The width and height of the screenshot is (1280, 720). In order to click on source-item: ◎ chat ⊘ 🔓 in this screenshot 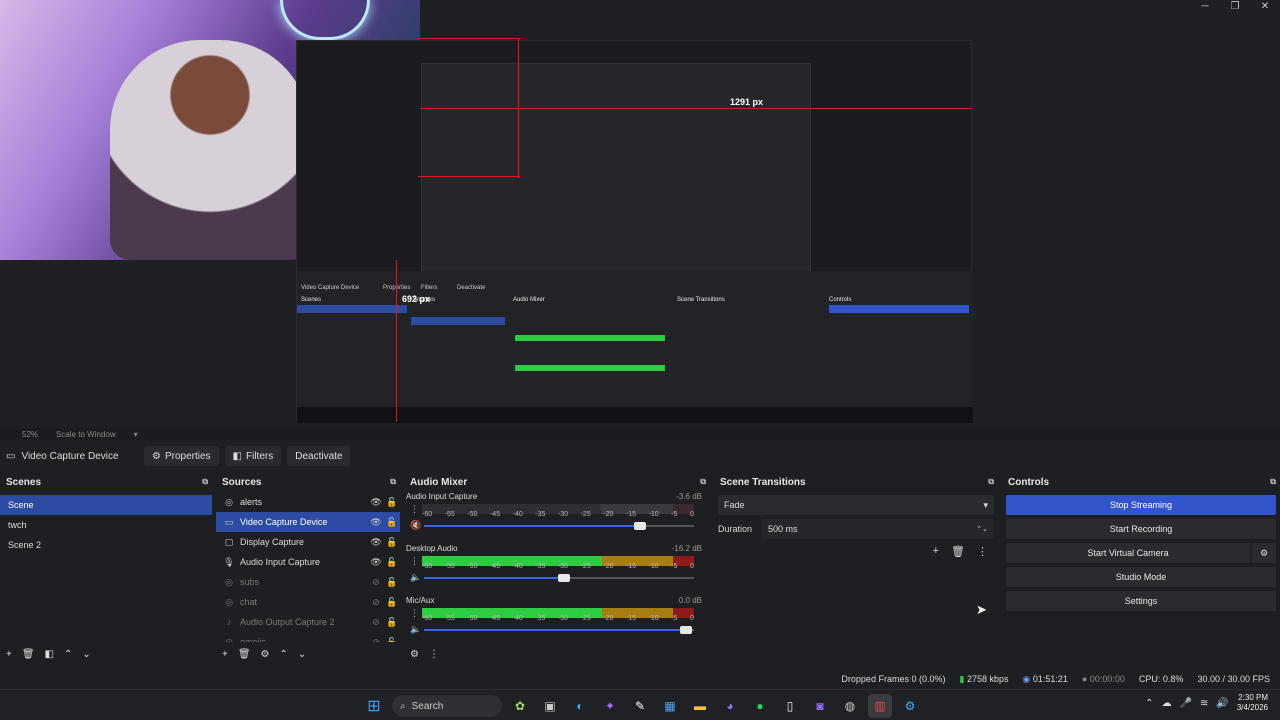, I will do `click(308, 602)`.